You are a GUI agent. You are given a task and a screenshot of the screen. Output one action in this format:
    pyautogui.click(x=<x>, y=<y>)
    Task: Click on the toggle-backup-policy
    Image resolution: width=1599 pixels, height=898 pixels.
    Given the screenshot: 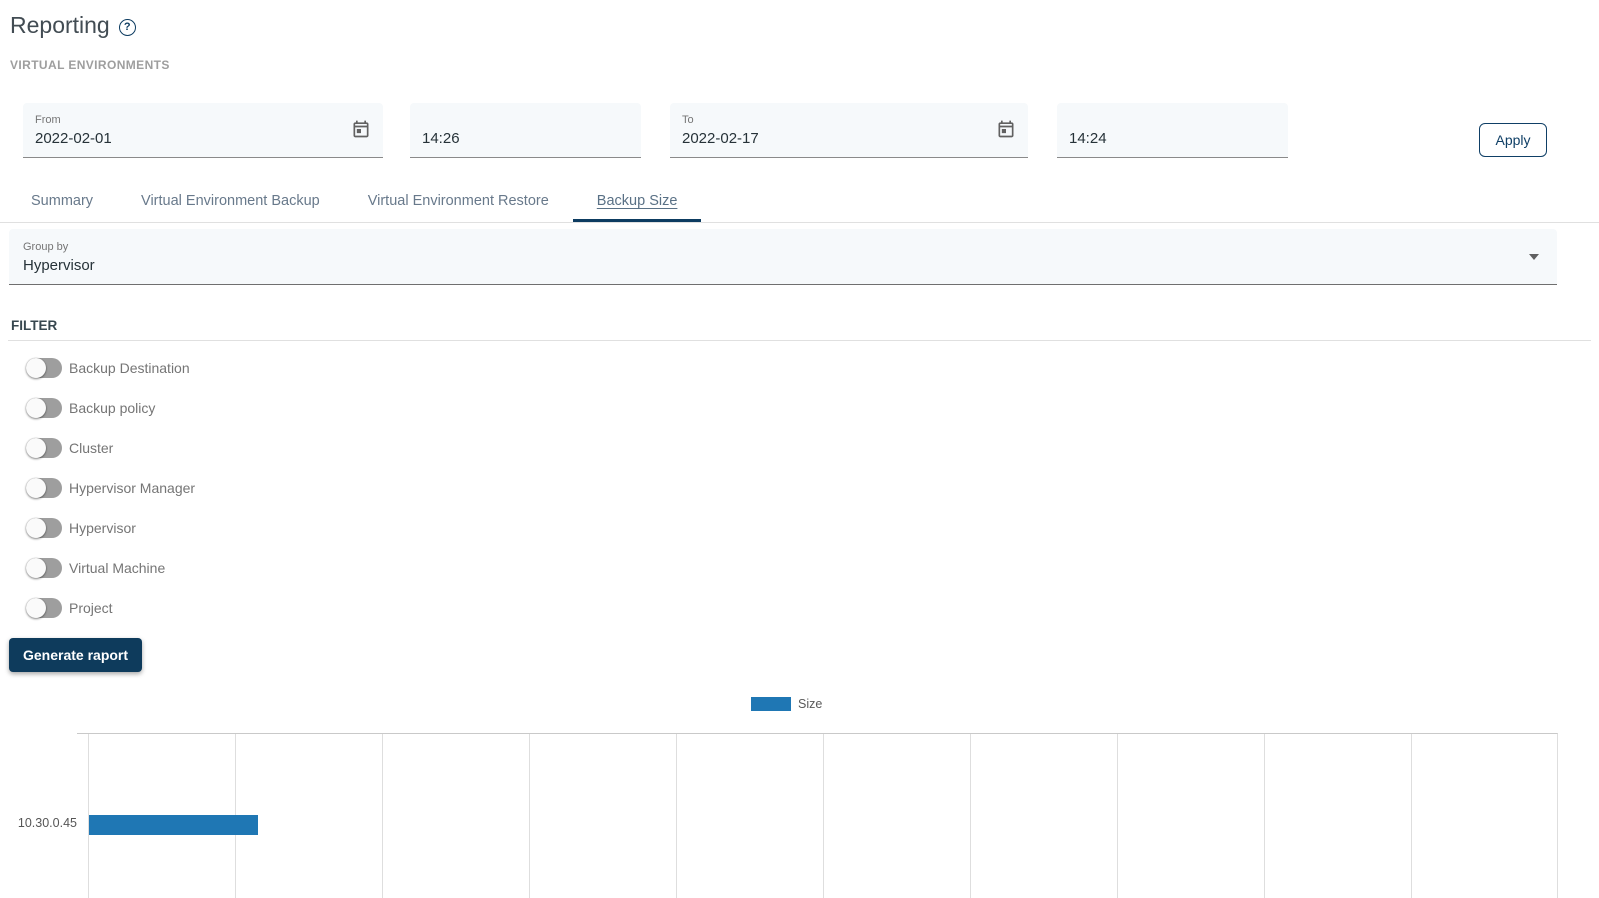 What is the action you would take?
    pyautogui.click(x=44, y=408)
    